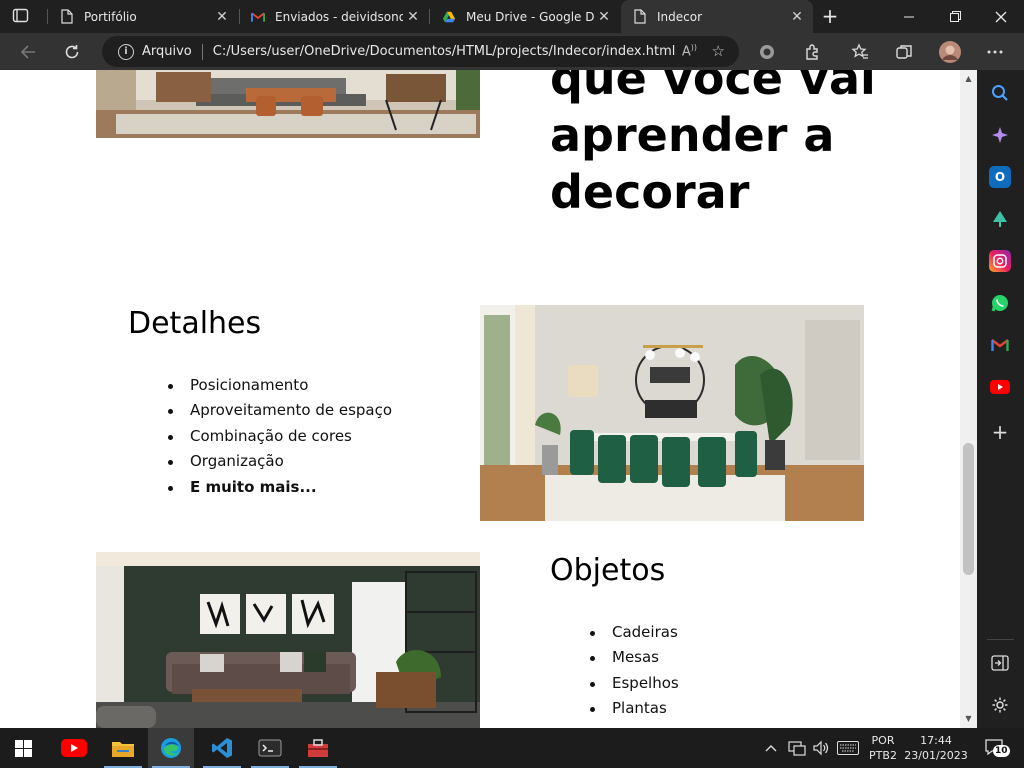  Describe the element at coordinates (1000, 219) in the screenshot. I see `games-tree-icon` at that location.